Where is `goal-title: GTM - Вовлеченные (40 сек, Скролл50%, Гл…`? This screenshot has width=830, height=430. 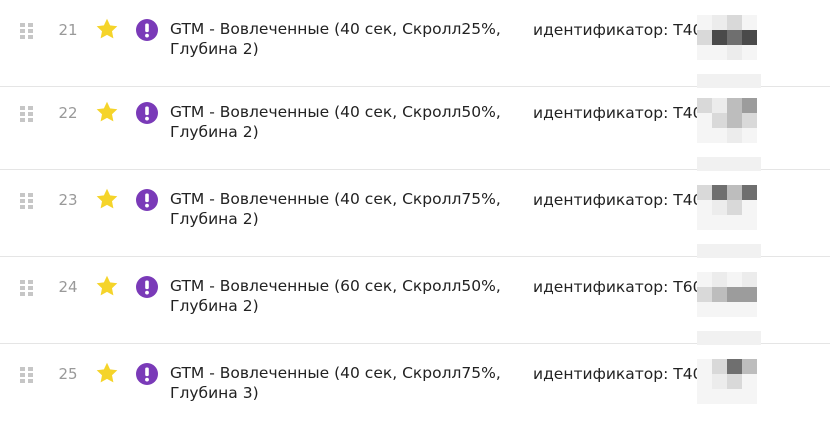
goal-title: GTM - Вовлеченные (40 сек, Скролл50%, Гл… is located at coordinates (340, 122).